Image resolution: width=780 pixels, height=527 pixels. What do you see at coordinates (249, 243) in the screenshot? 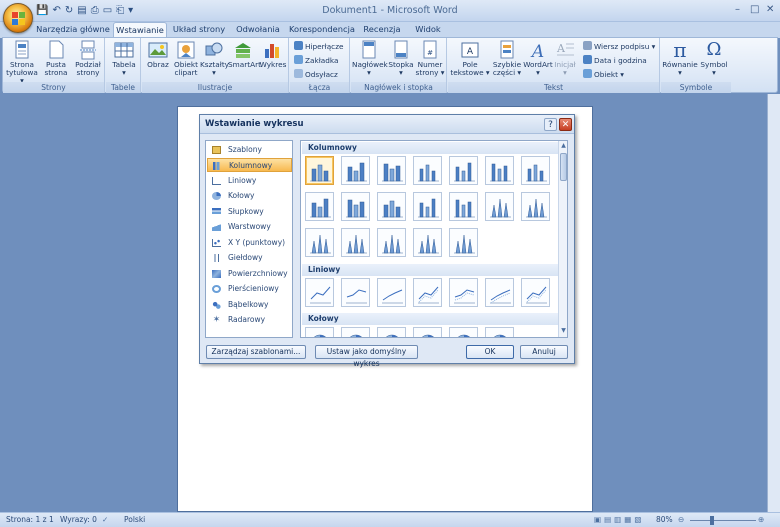
I see `category-xy: X Y (punktowy)` at bounding box center [249, 243].